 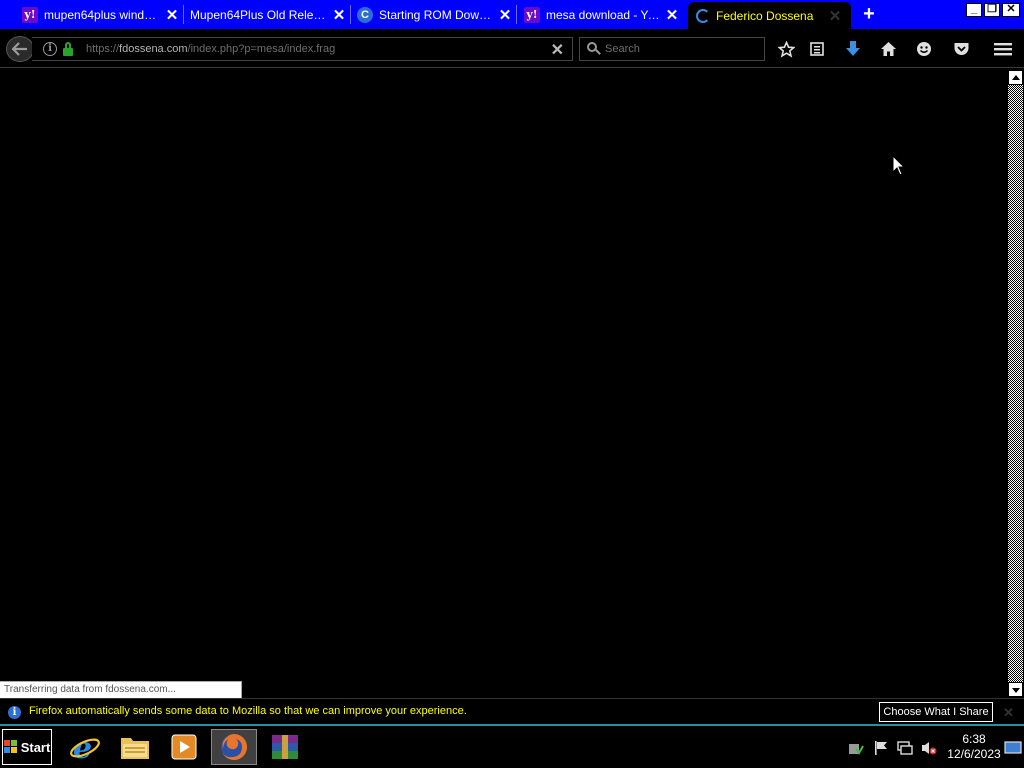 I want to click on home-button, so click(x=888, y=49).